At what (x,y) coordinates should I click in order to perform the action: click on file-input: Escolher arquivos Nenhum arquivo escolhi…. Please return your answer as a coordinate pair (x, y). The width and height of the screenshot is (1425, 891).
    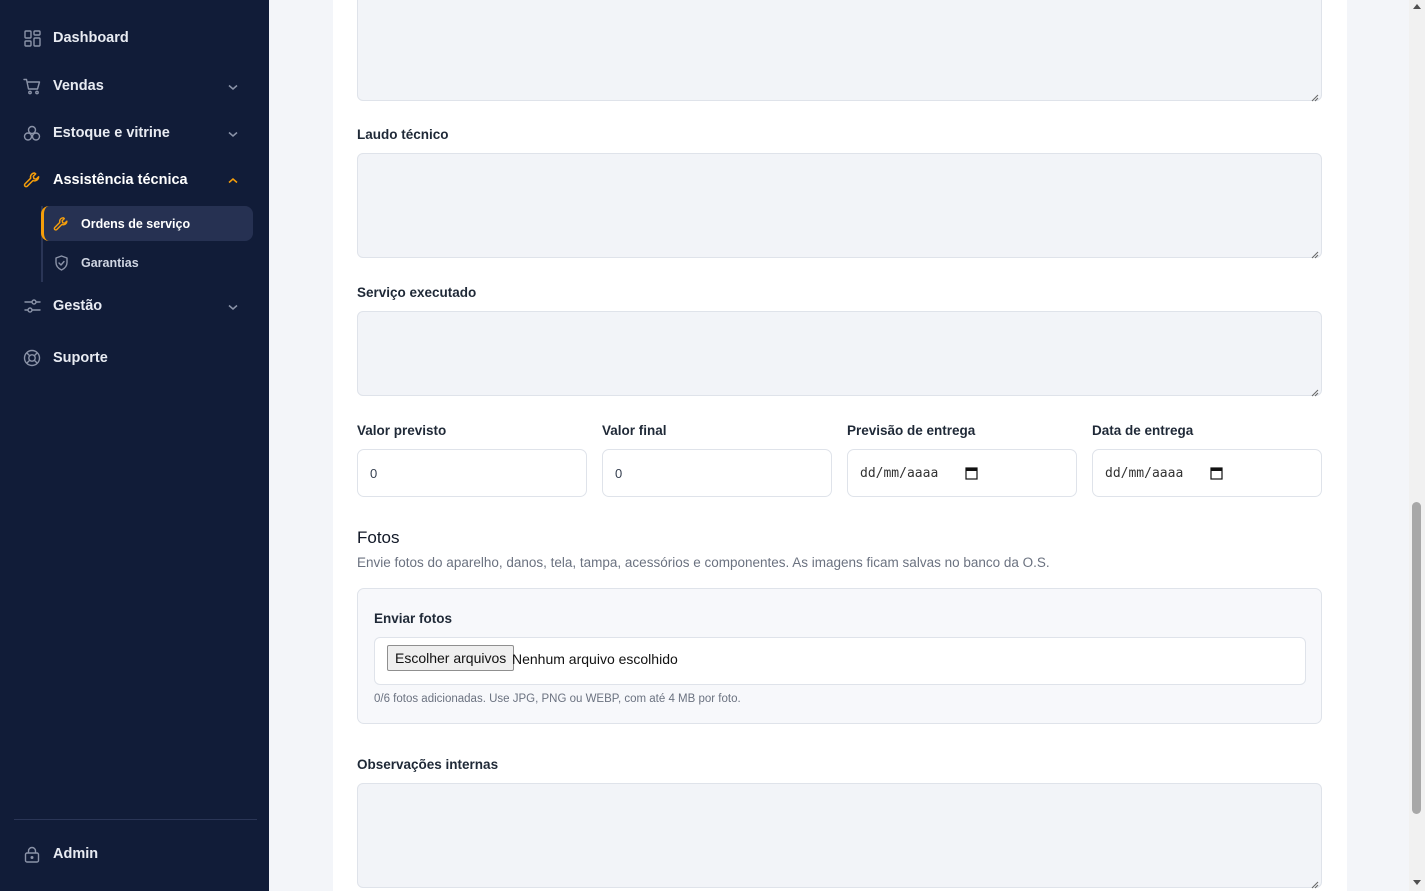
    Looking at the image, I should click on (840, 661).